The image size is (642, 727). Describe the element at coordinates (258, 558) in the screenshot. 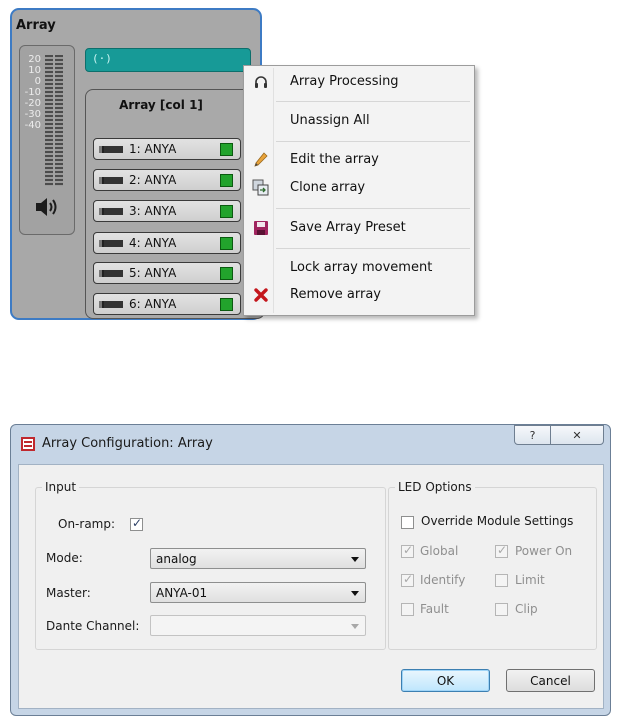

I see `mode-select: analog` at that location.